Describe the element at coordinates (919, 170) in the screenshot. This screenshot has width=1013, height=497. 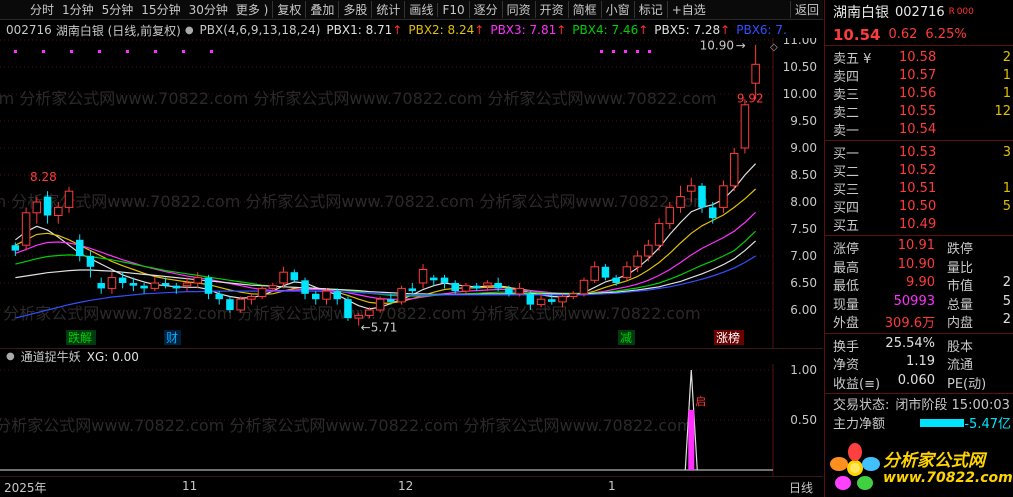
I see `bid-row-2: 买二 10.52` at that location.